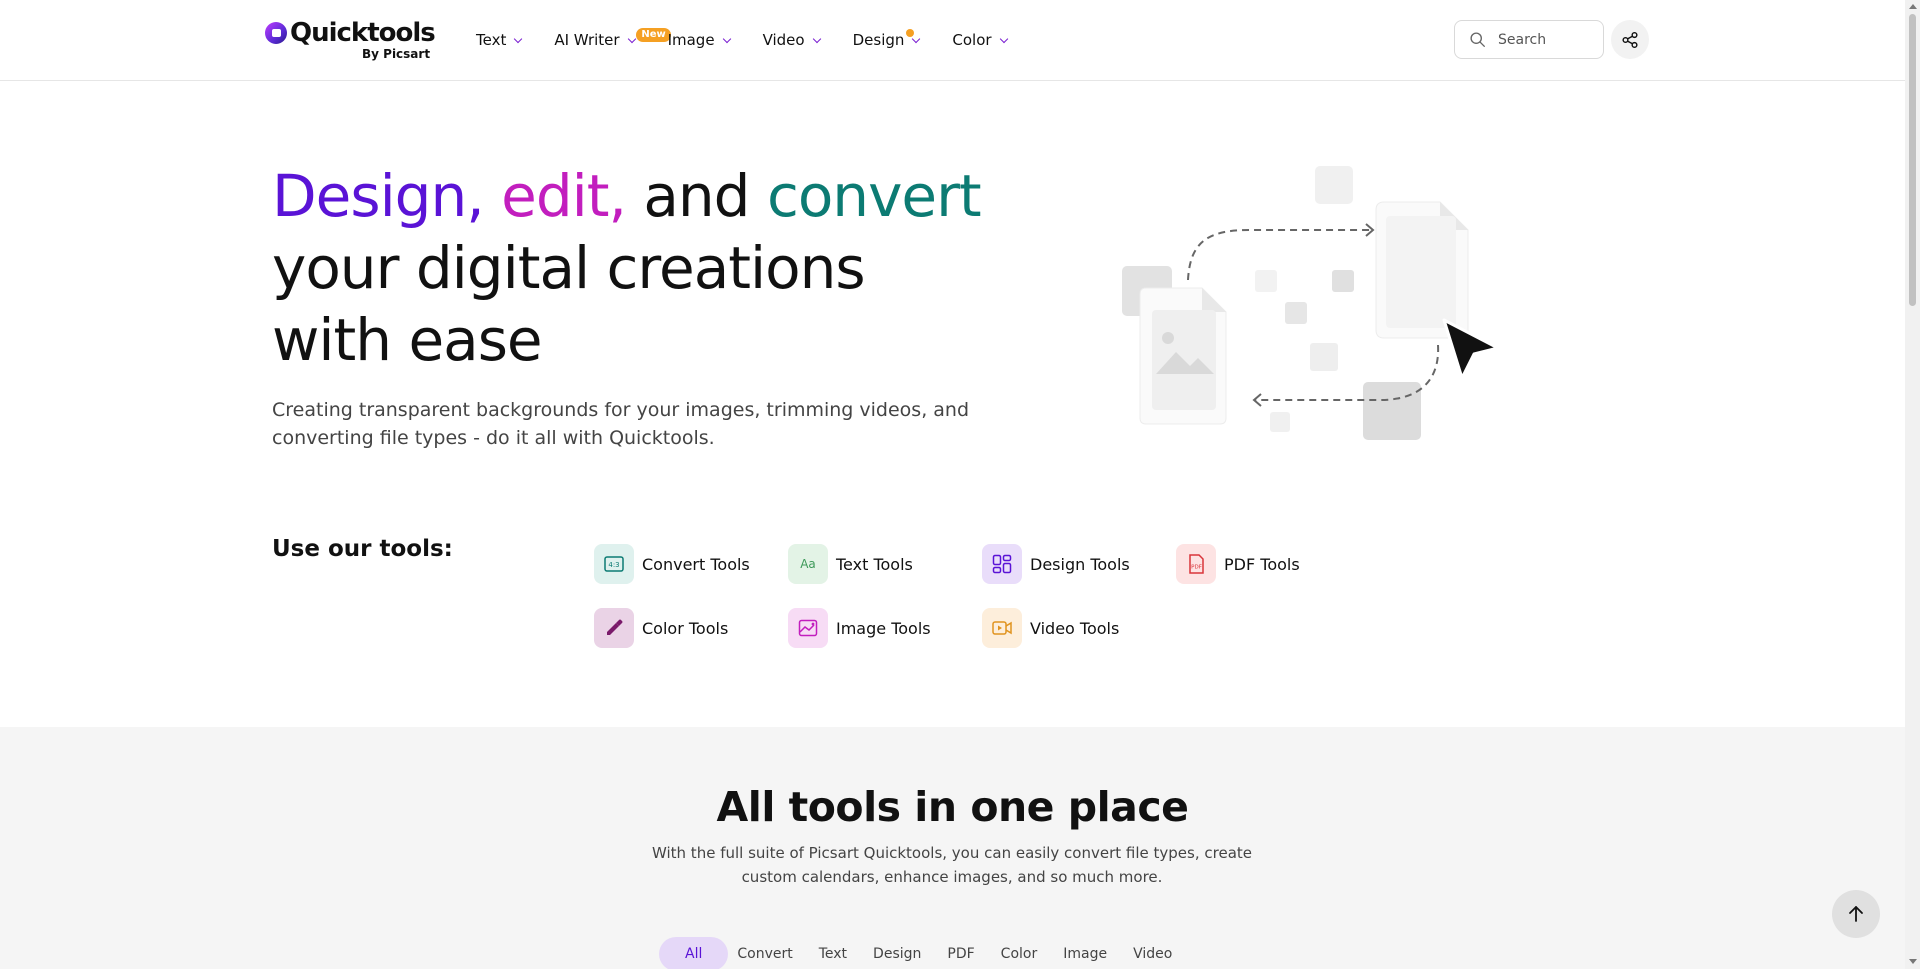  Describe the element at coordinates (696, 564) in the screenshot. I see `convert-tools-label: Convert Tools` at that location.